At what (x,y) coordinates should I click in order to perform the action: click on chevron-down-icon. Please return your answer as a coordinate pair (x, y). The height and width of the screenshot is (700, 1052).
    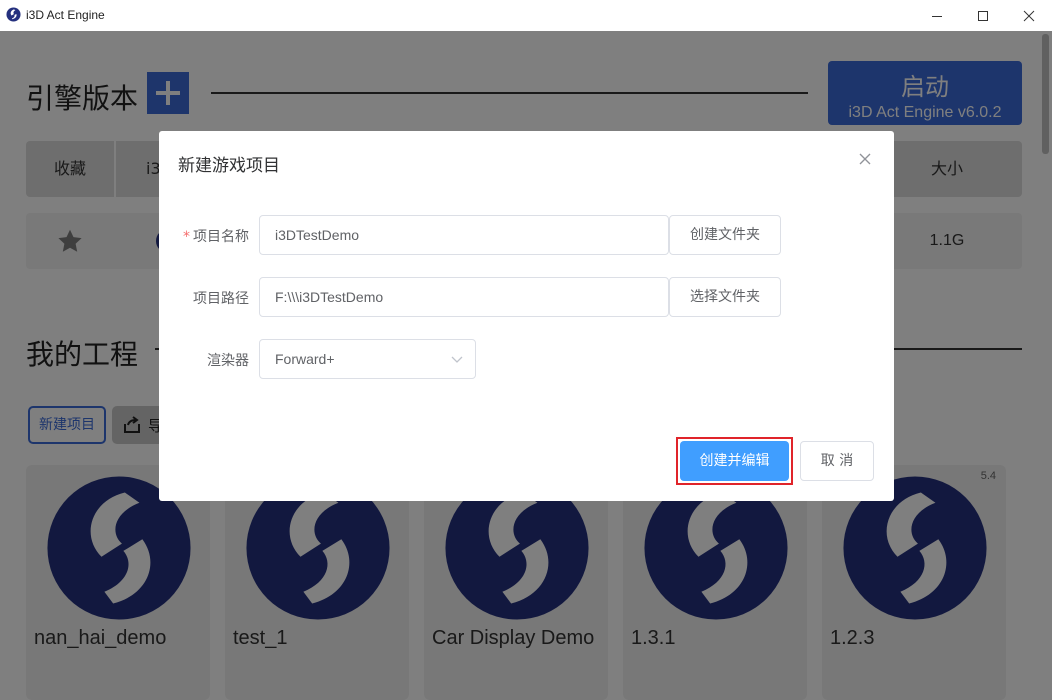
    Looking at the image, I should click on (457, 359).